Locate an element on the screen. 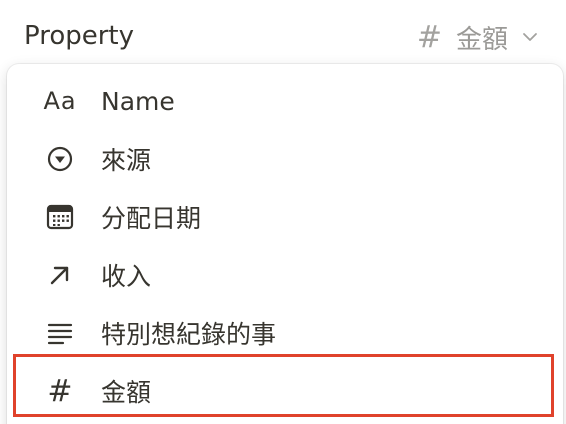 The height and width of the screenshot is (424, 566). menu-item-label: 來源 is located at coordinates (126, 160).